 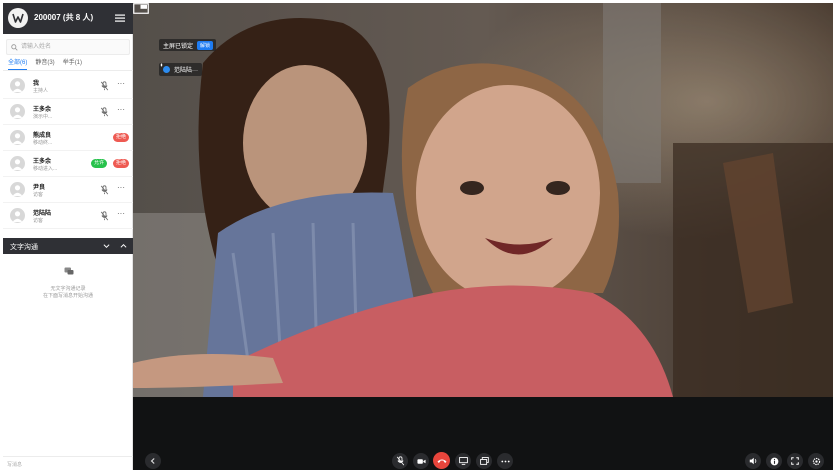 What do you see at coordinates (36, 84) in the screenshot?
I see `participant-name: 我` at bounding box center [36, 84].